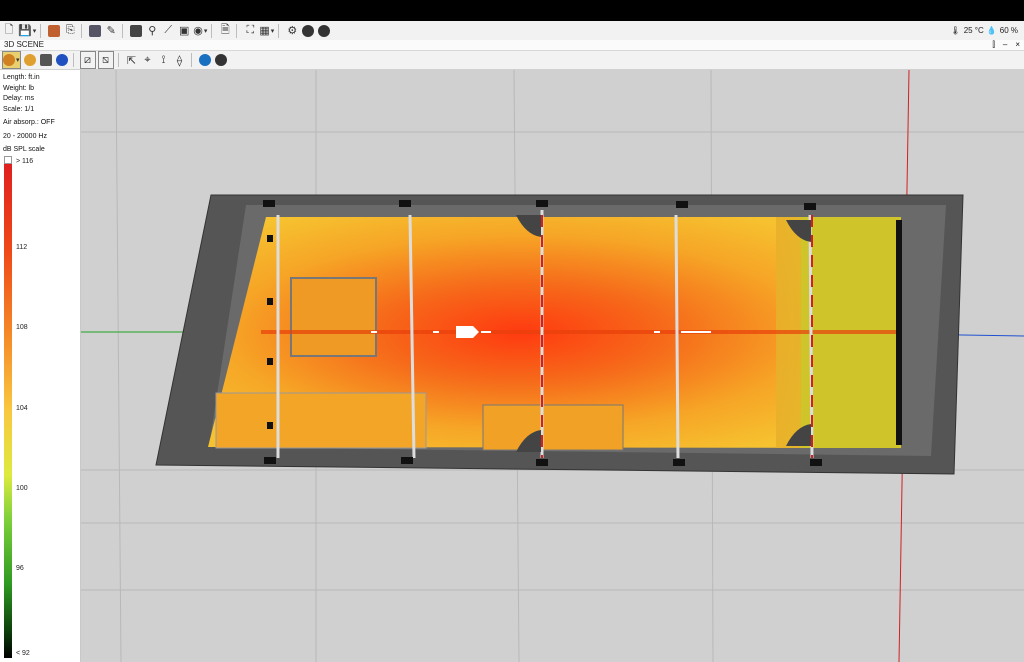 Image resolution: width=1024 pixels, height=662 pixels. I want to click on wireframe-icon: ⧄, so click(87, 60).